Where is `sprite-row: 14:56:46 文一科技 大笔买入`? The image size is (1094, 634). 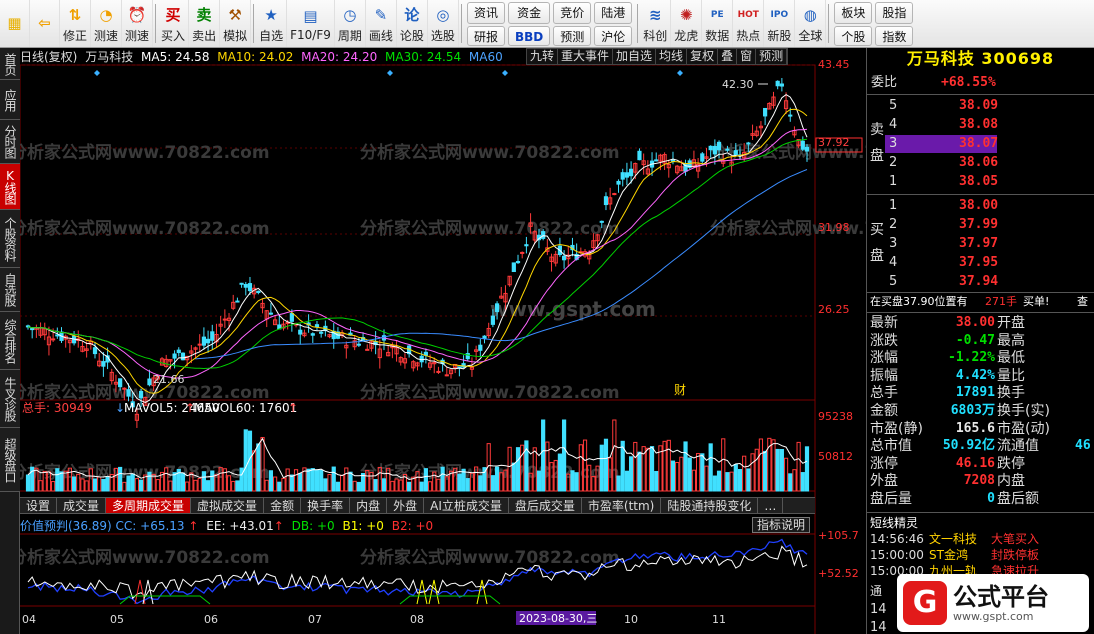
sprite-row: 14:56:46 文一科技 大笔买入 is located at coordinates (980, 539).